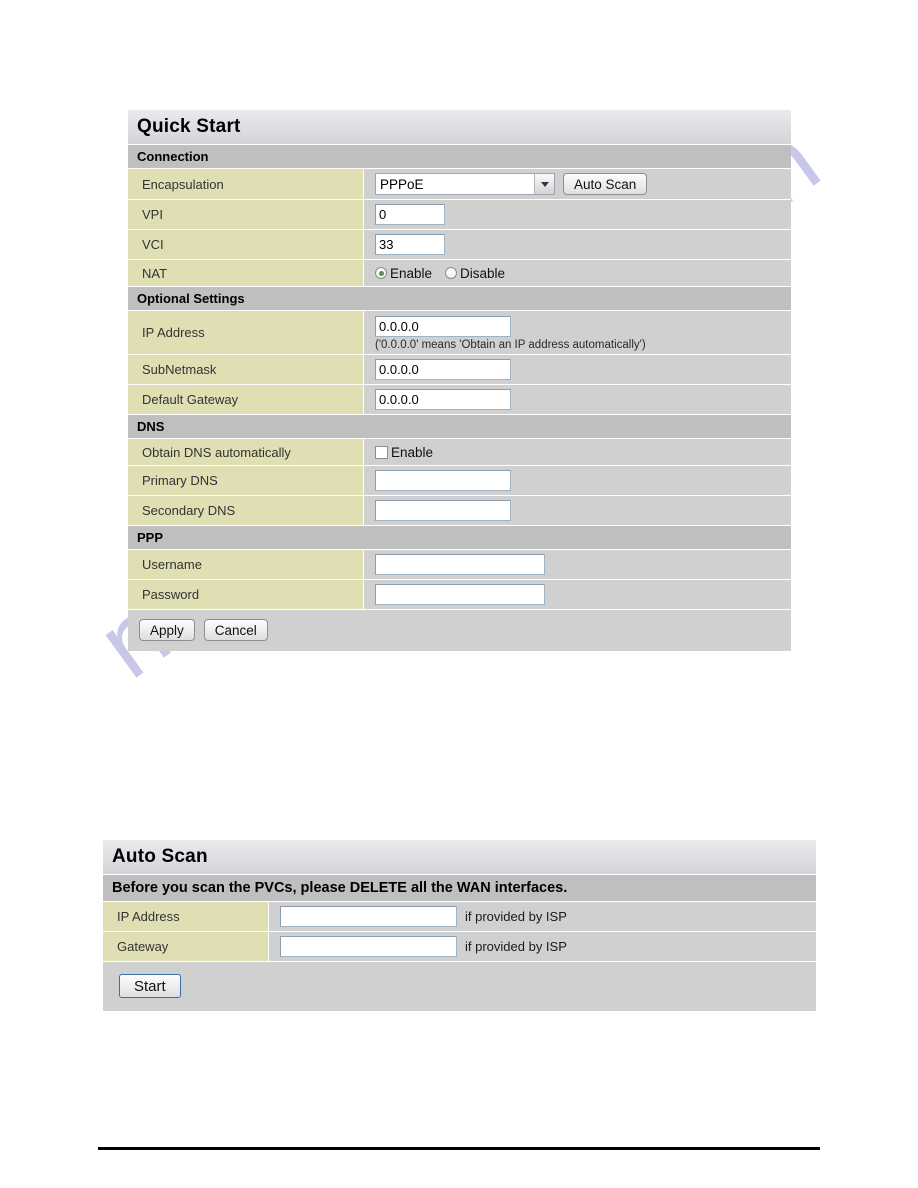 This screenshot has height=1188, width=918. What do you see at coordinates (451, 273) in the screenshot?
I see `radio-unselected-icon` at bounding box center [451, 273].